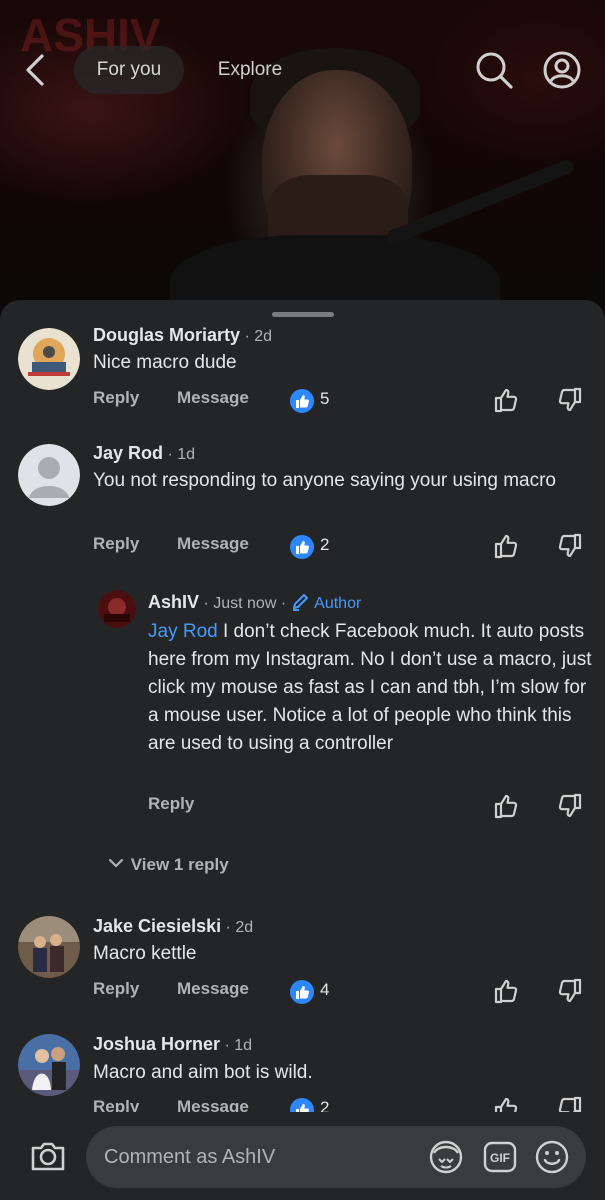 The width and height of the screenshot is (605, 1200). I want to click on comment-author-name: Douglas Moriarty · 2d, so click(182, 335).